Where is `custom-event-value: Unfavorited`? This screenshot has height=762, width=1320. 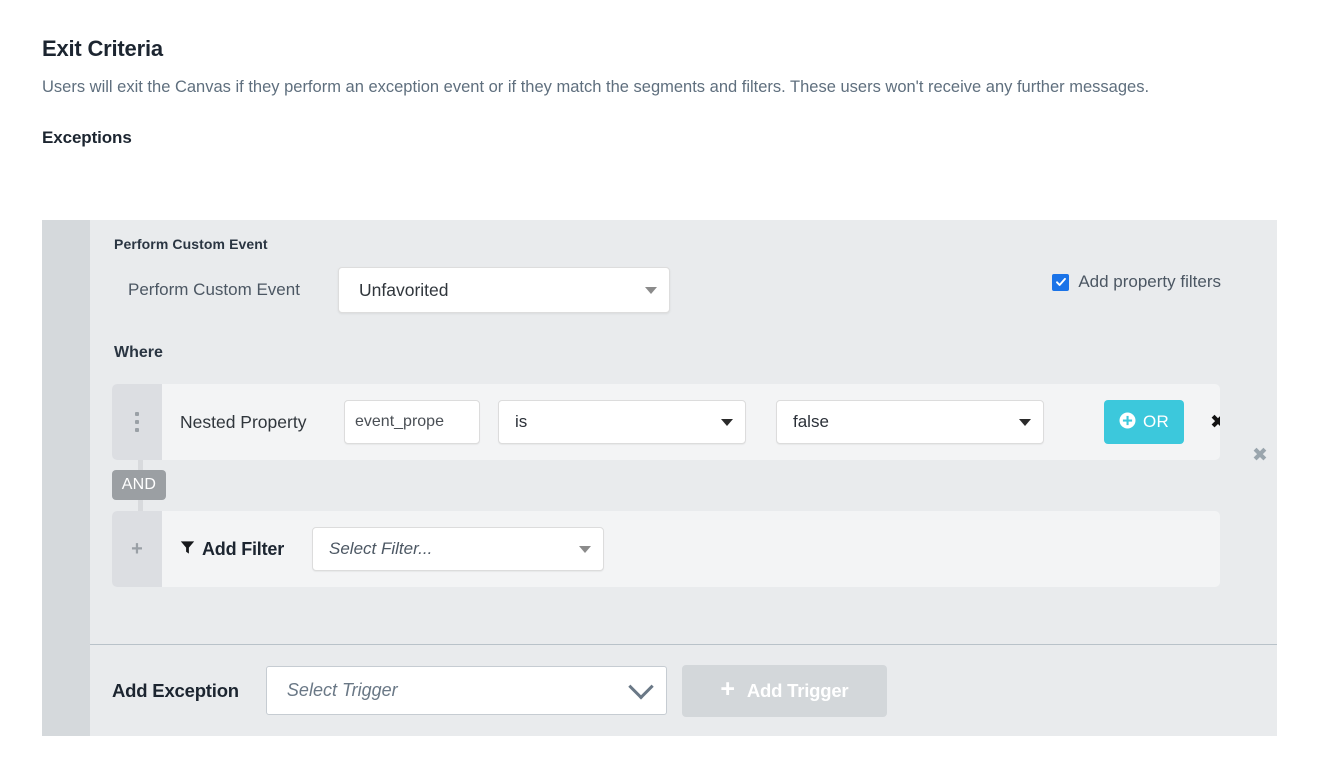 custom-event-value: Unfavorited is located at coordinates (404, 289).